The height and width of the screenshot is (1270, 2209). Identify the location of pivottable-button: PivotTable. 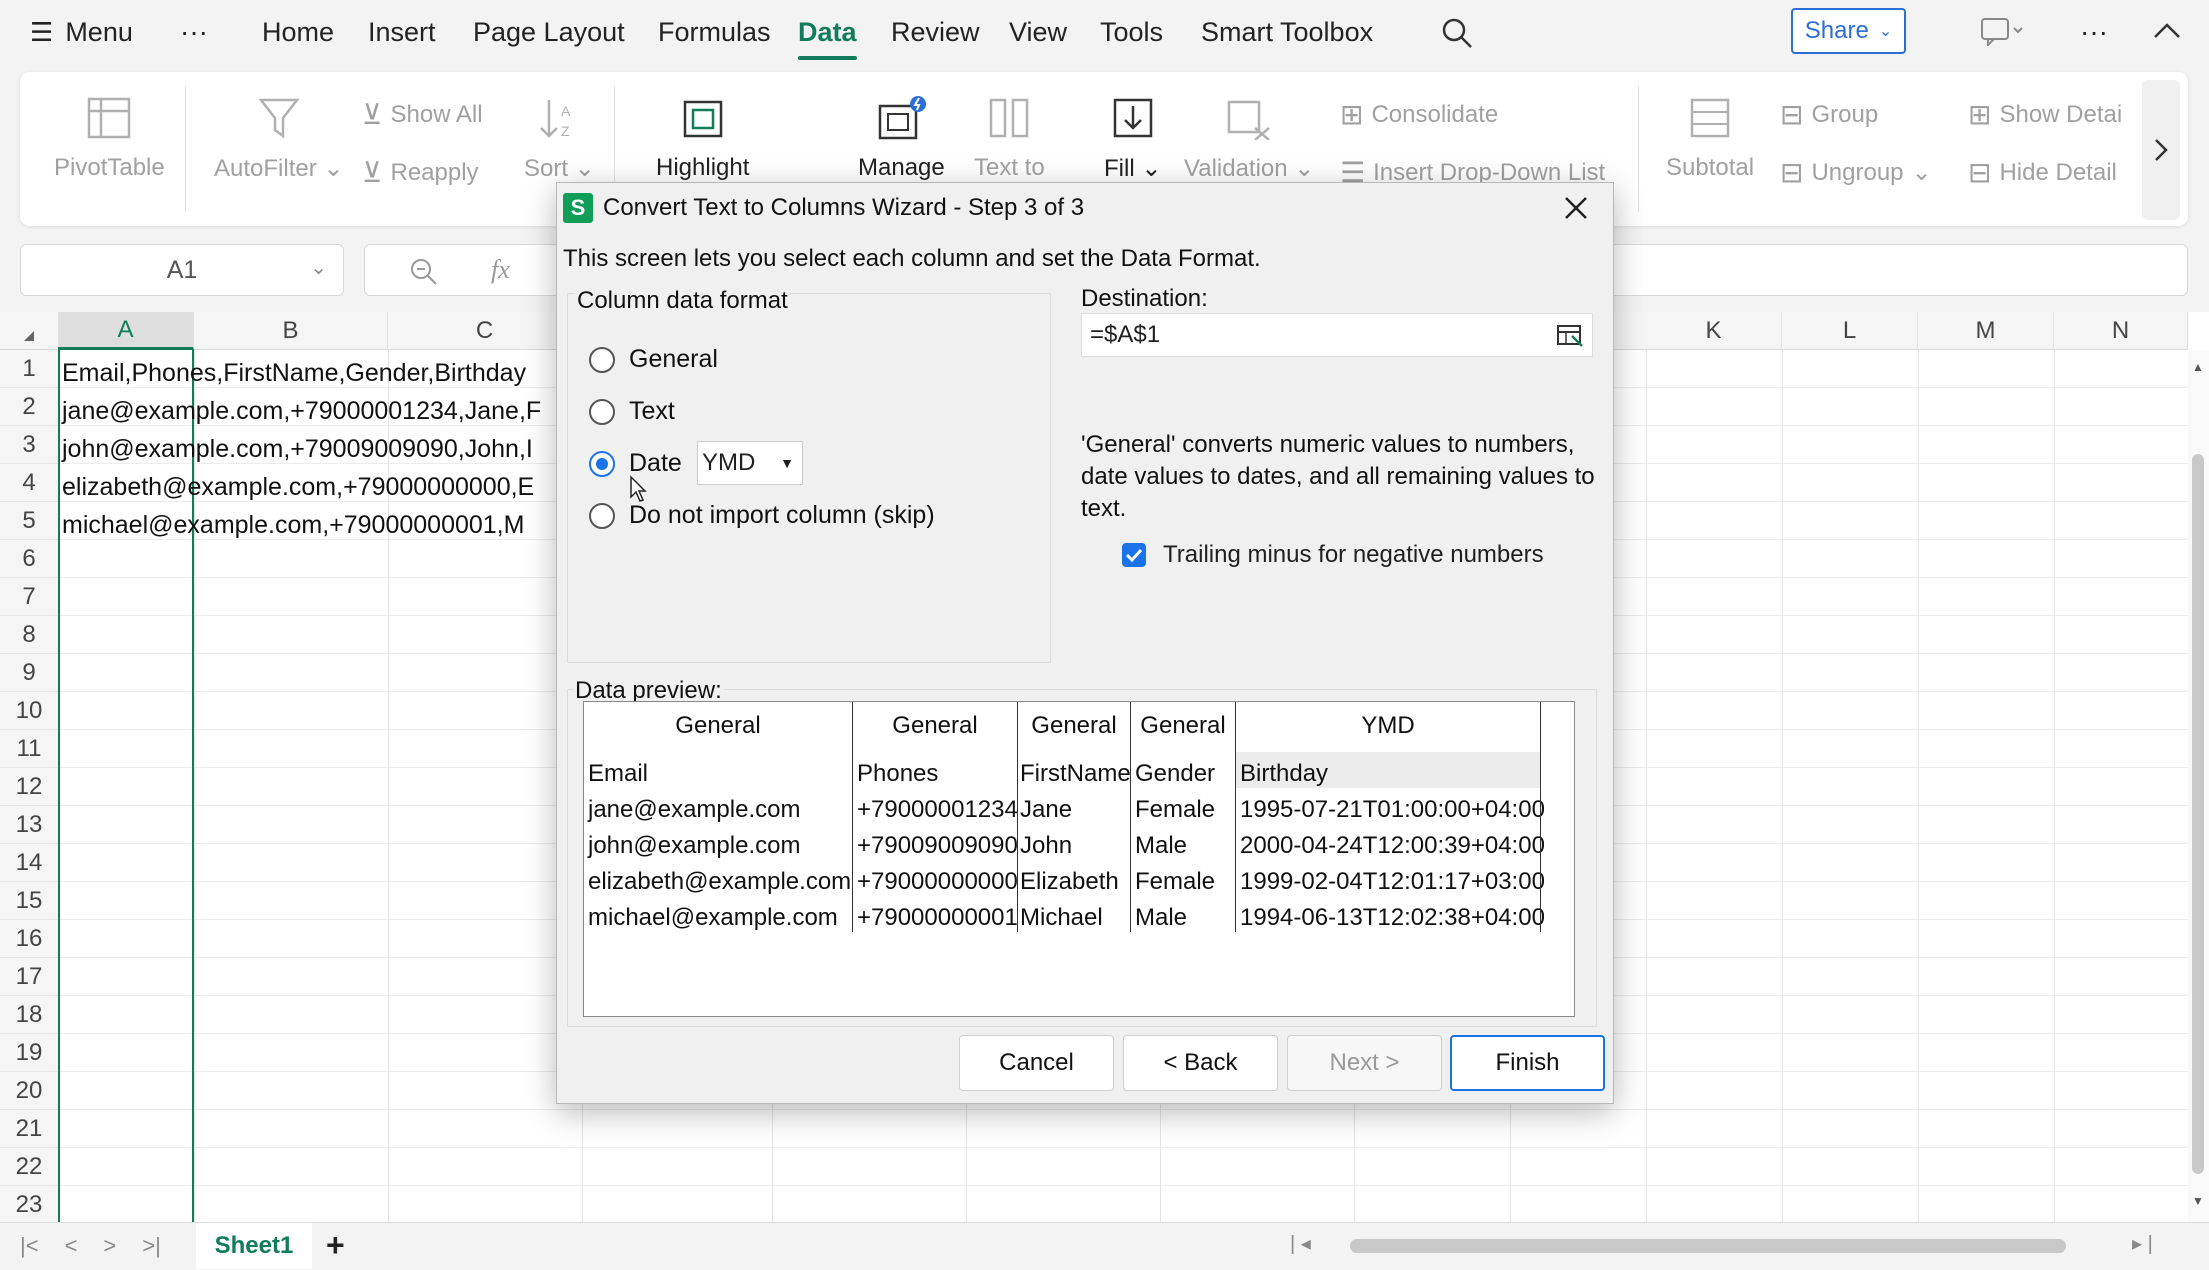
(109, 139).